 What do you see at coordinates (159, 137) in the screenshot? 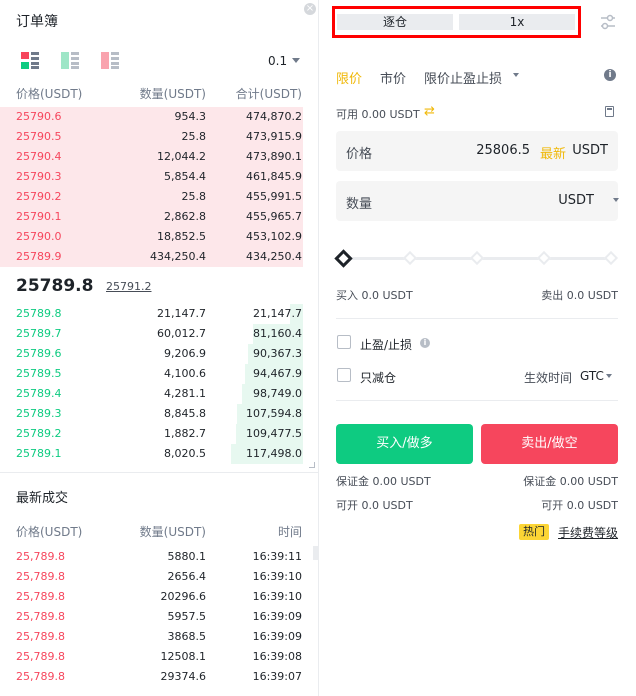
I see `ask-row: 25790.5 25.8 473,915.9` at bounding box center [159, 137].